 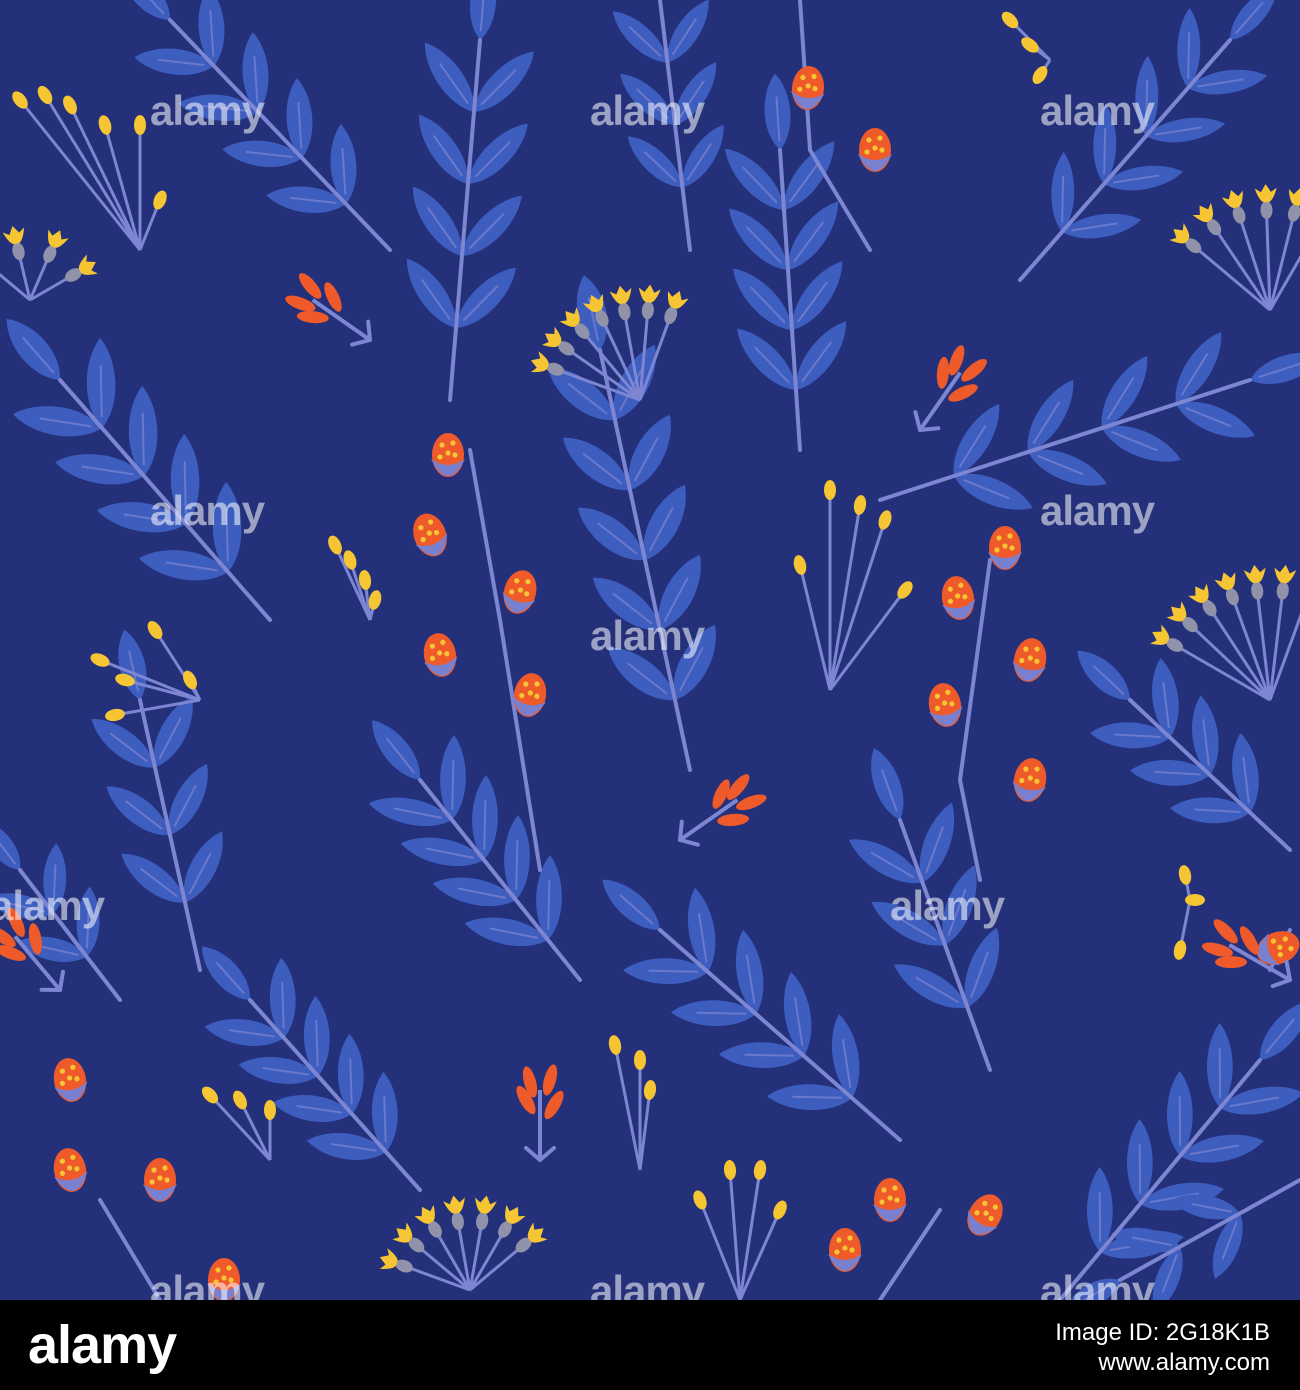 What do you see at coordinates (1231, 962) in the screenshot?
I see `spray-petal` at bounding box center [1231, 962].